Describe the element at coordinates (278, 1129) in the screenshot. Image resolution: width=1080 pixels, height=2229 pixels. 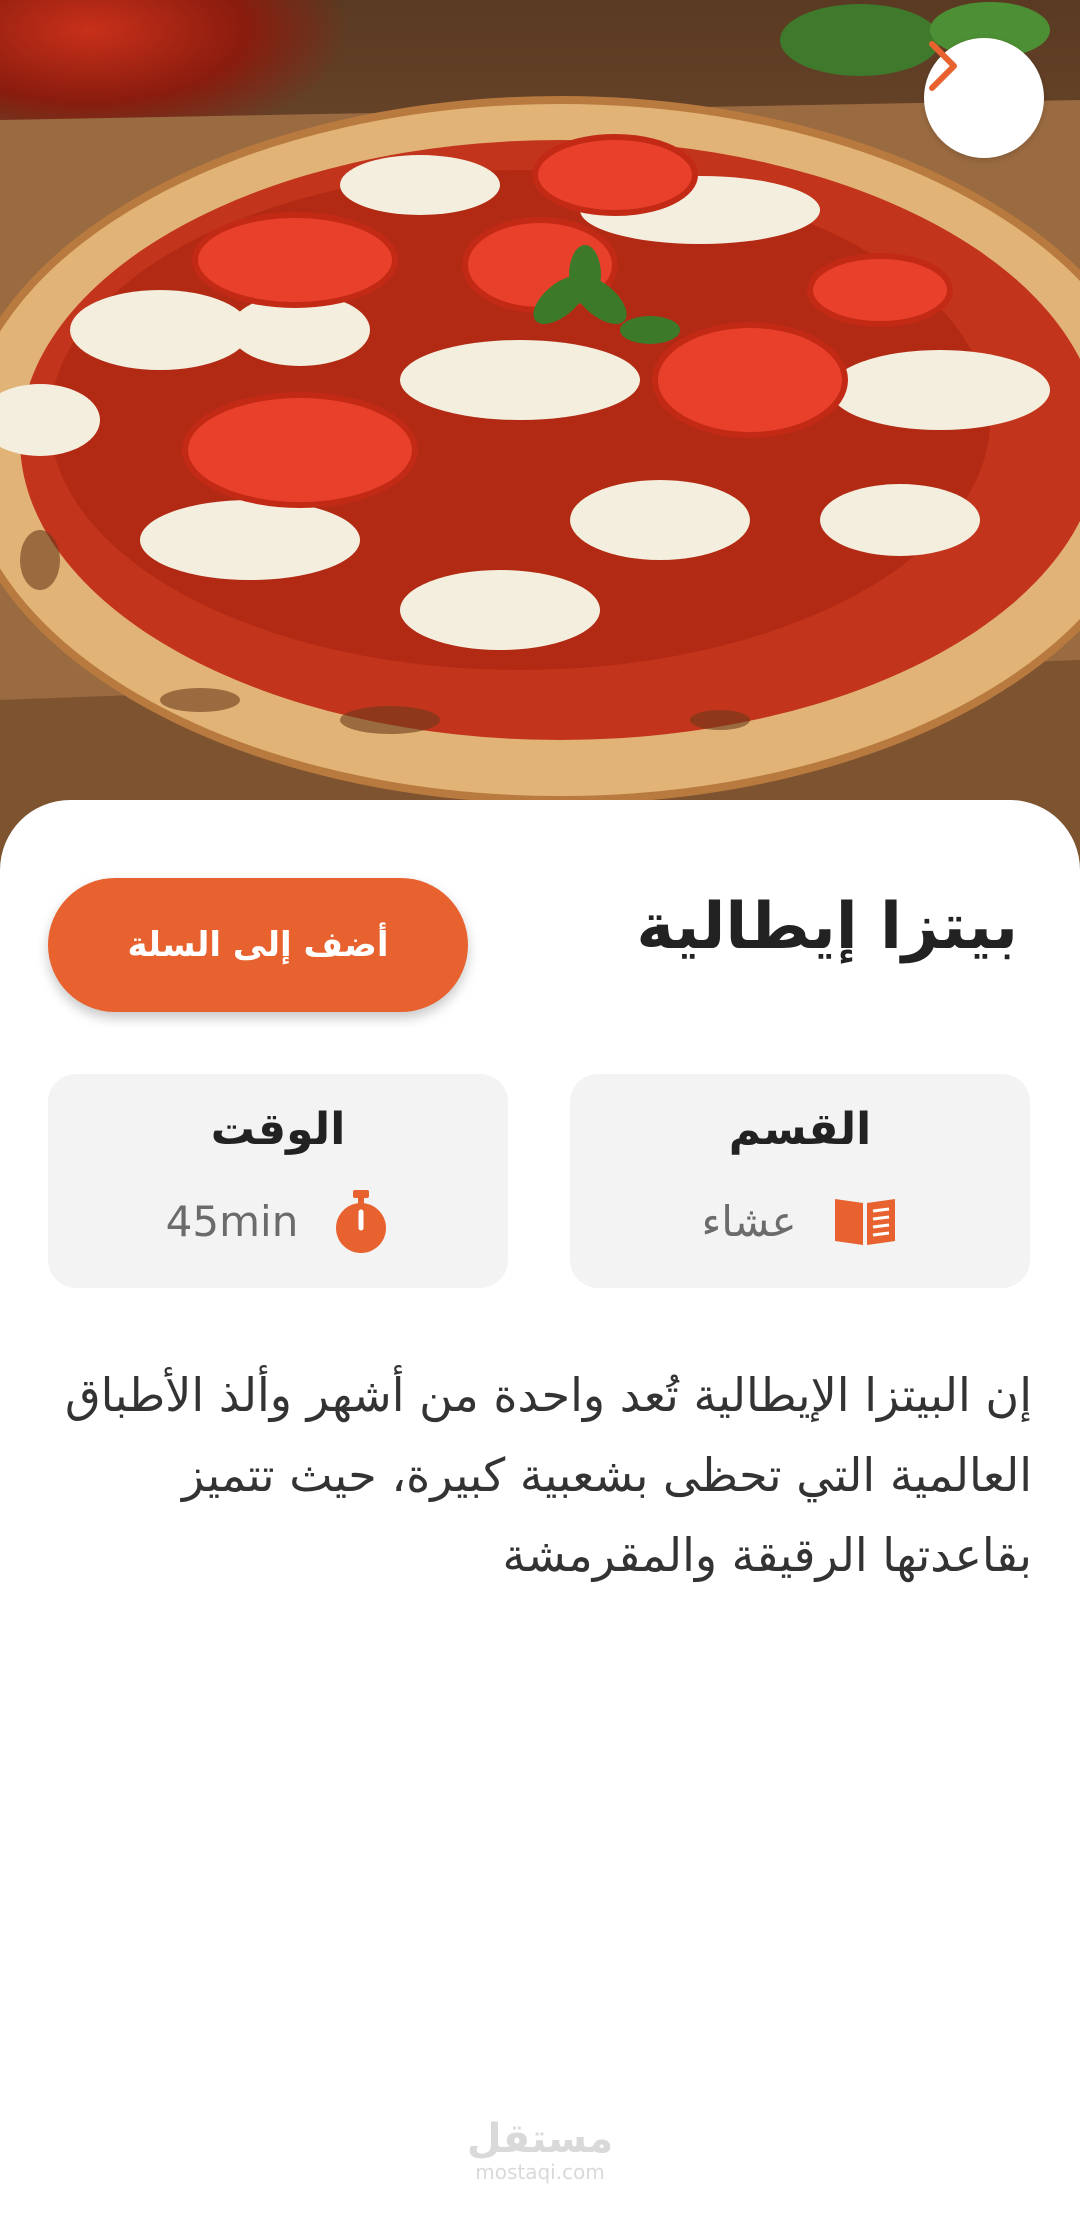
I see `time-label: الوقت` at that location.